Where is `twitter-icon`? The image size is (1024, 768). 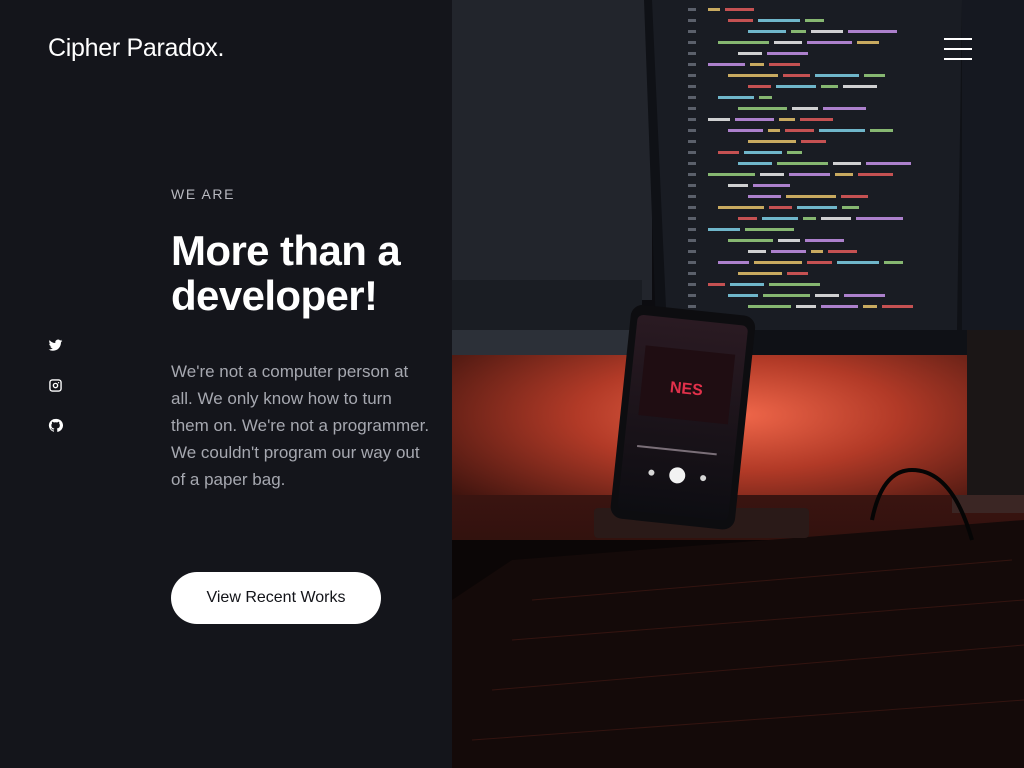 twitter-icon is located at coordinates (55, 345).